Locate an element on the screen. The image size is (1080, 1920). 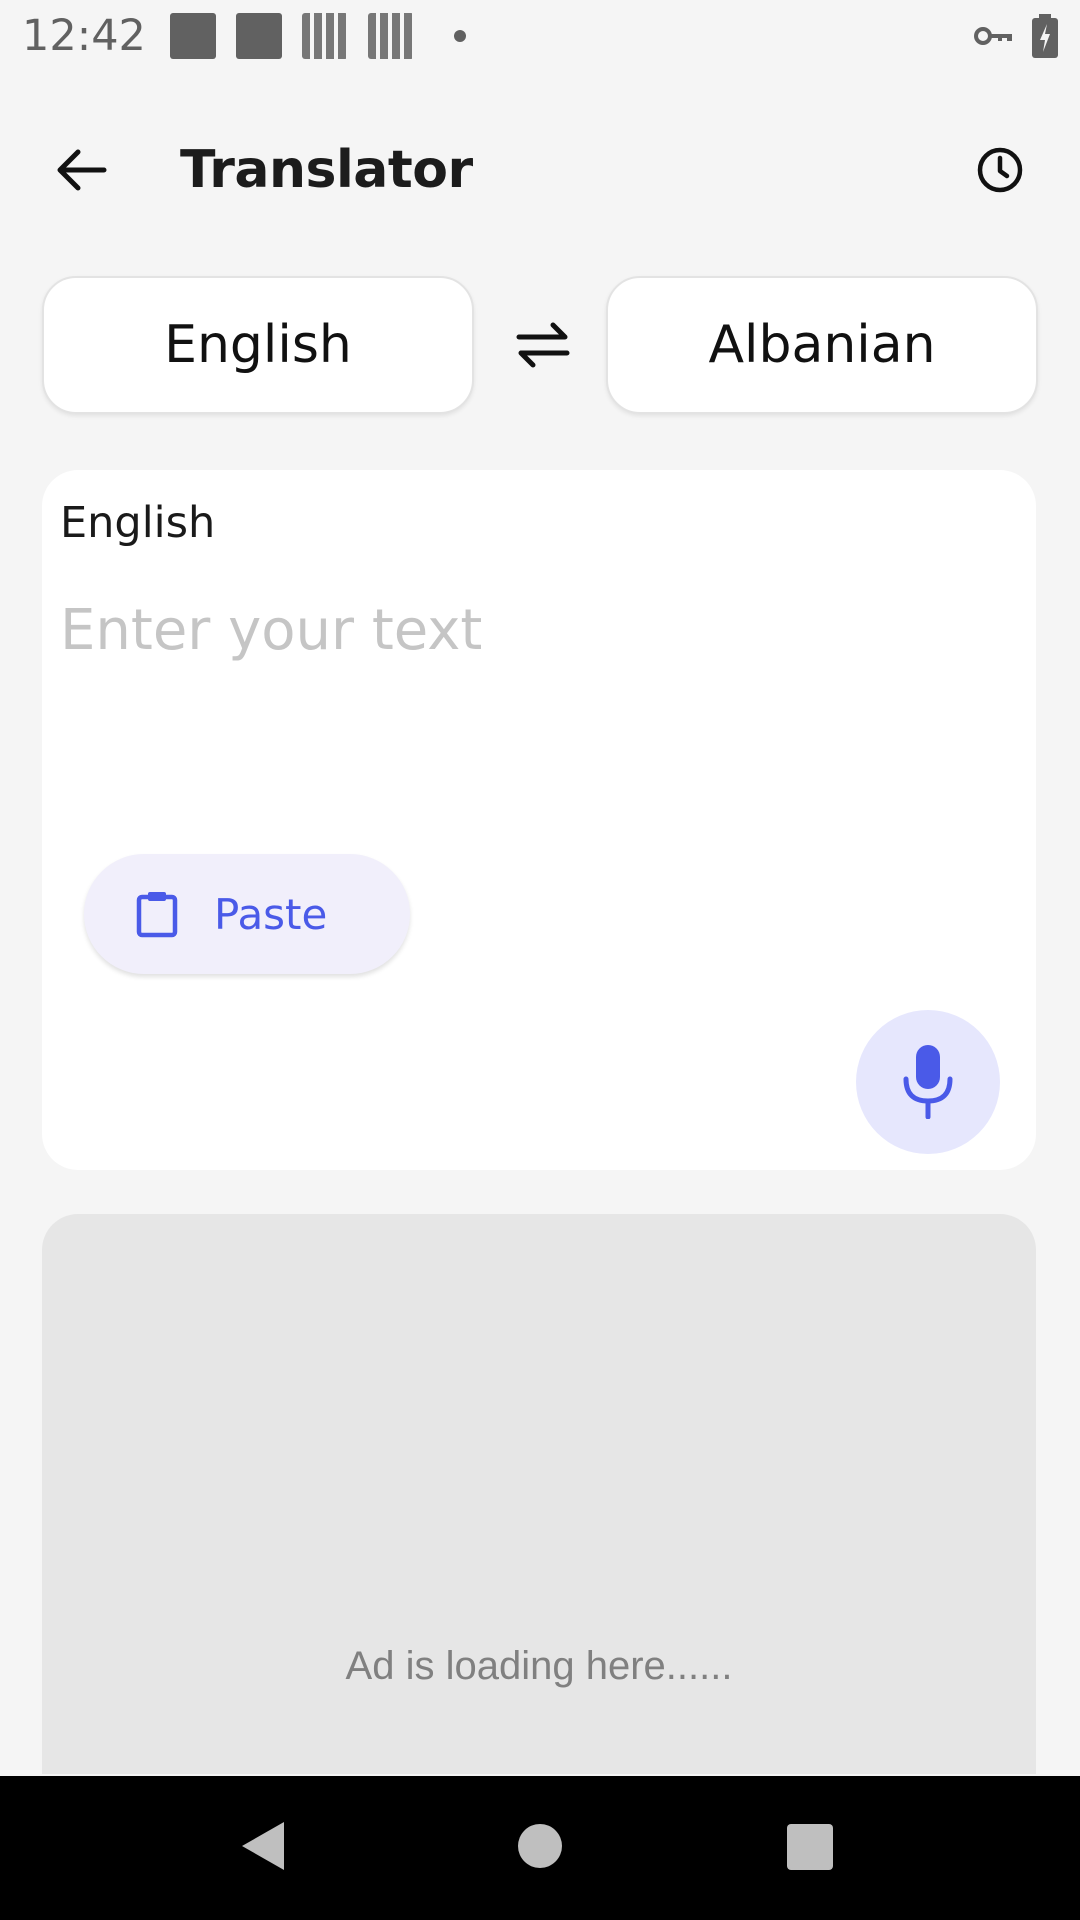
clipboard-icon is located at coordinates (157, 915).